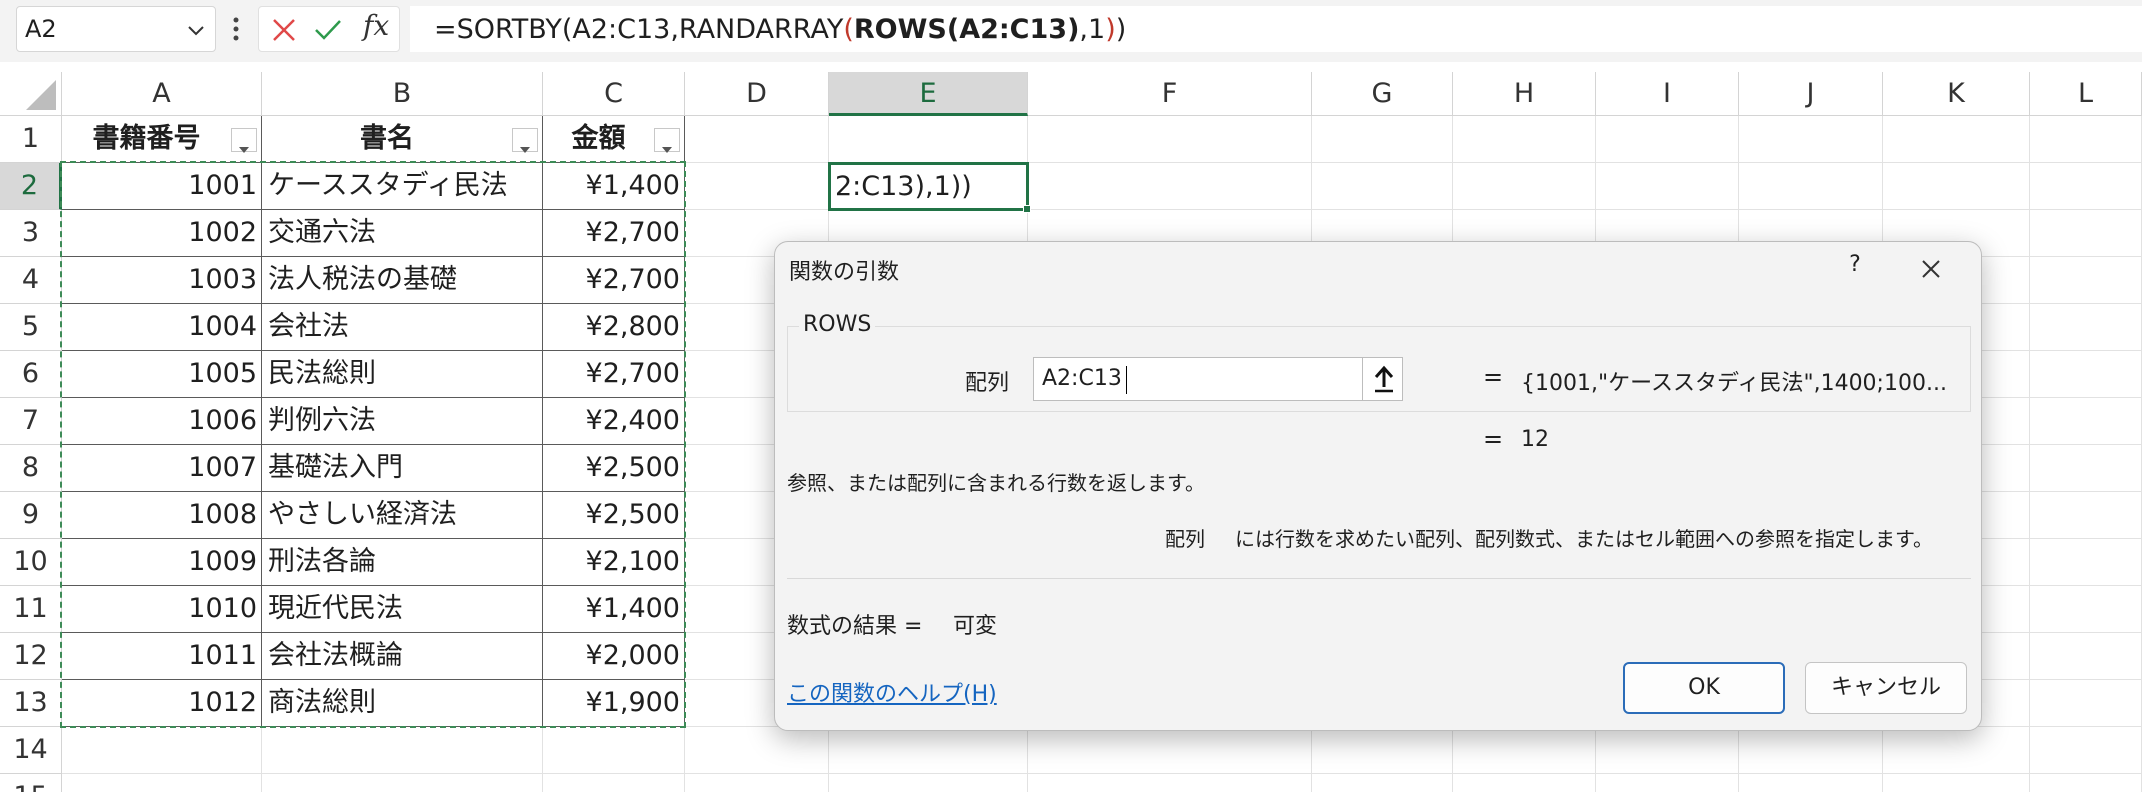 The image size is (2142, 792). I want to click on row-header-6: 6, so click(31, 374).